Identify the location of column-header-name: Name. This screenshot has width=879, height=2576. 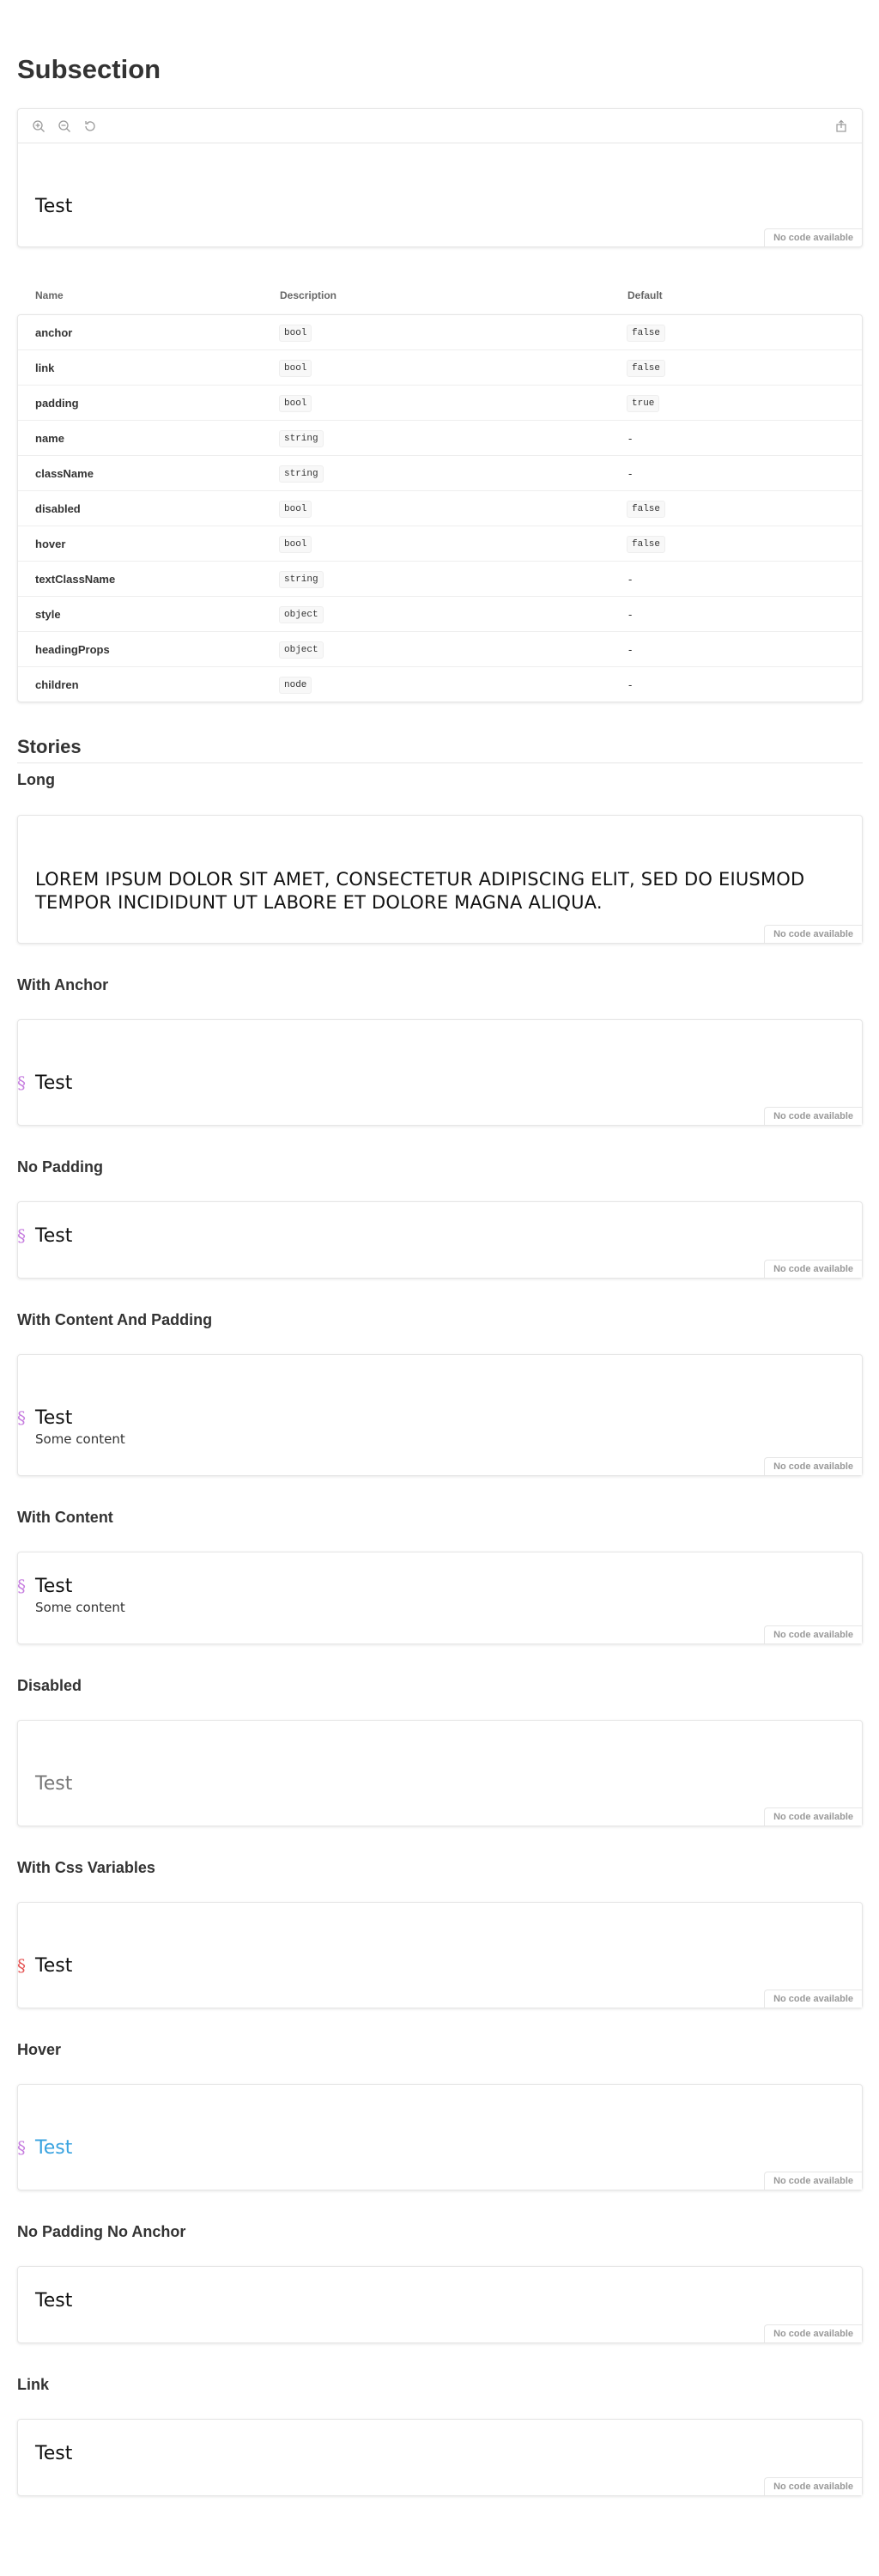
(49, 295).